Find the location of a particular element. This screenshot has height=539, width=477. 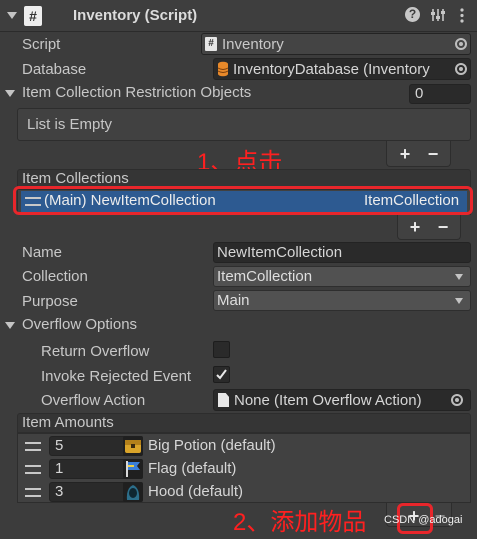

database-label: Database is located at coordinates (54, 69).